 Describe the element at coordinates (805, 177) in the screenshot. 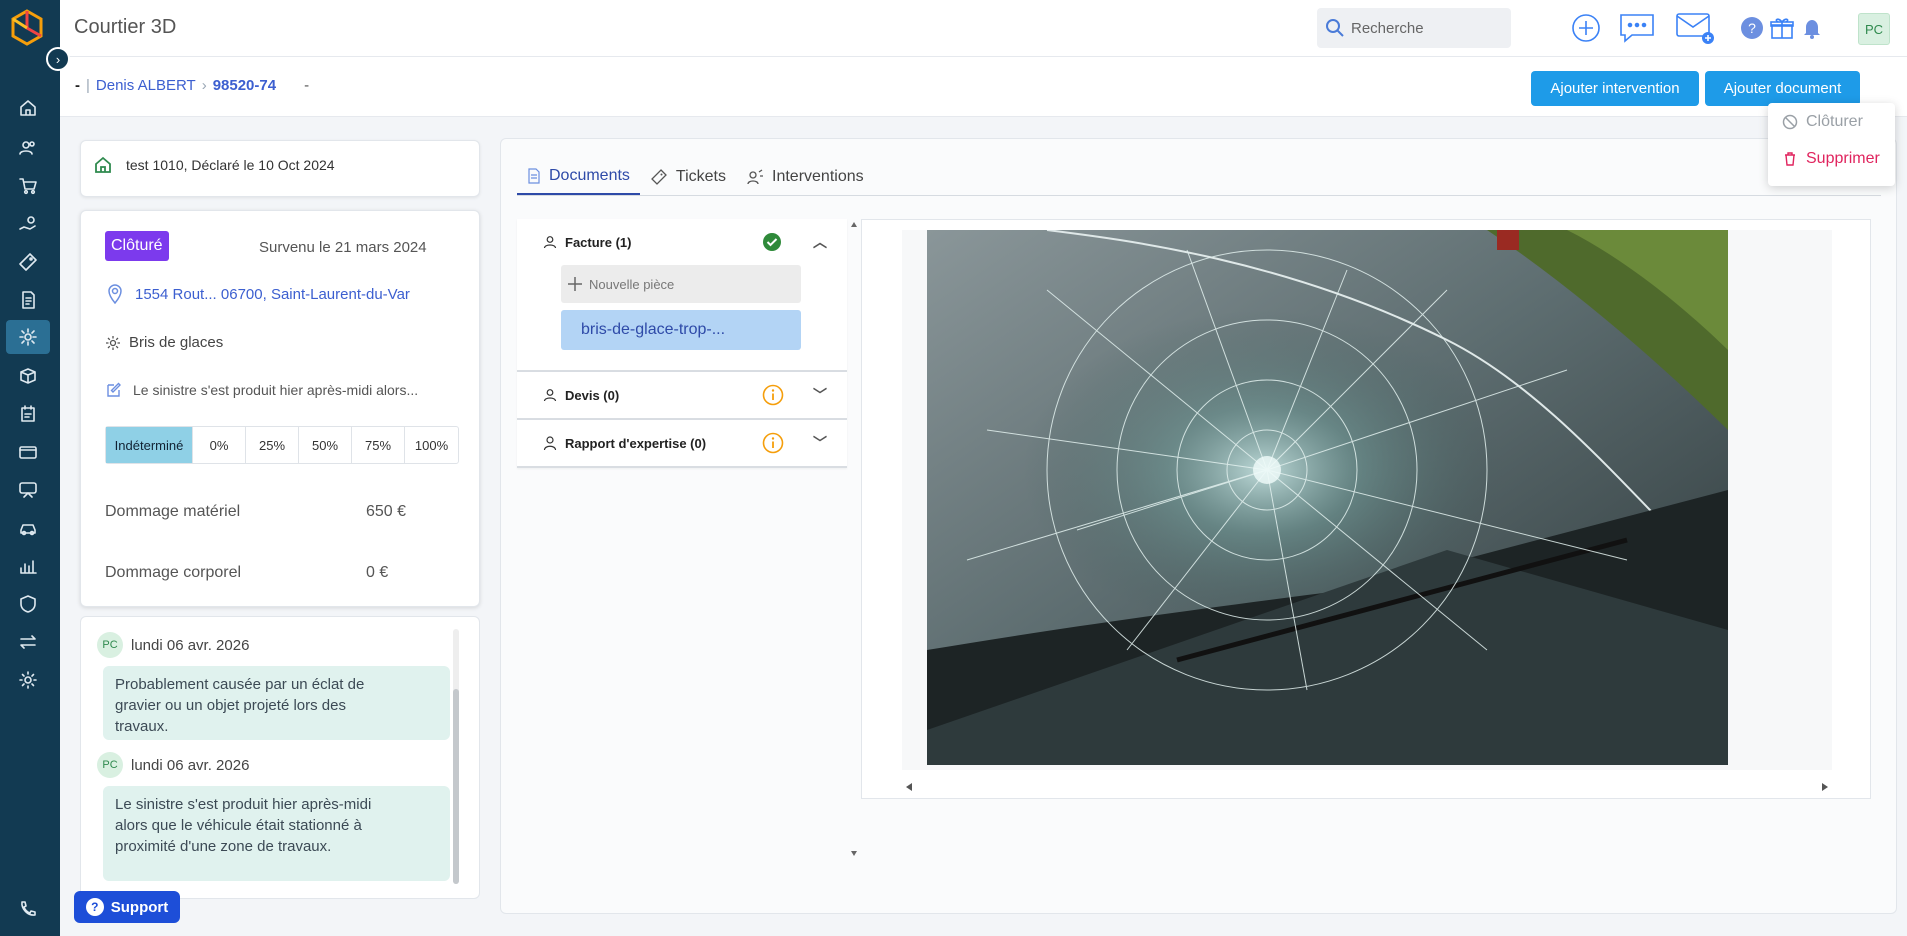

I see `tab-interventions: Interventions` at that location.